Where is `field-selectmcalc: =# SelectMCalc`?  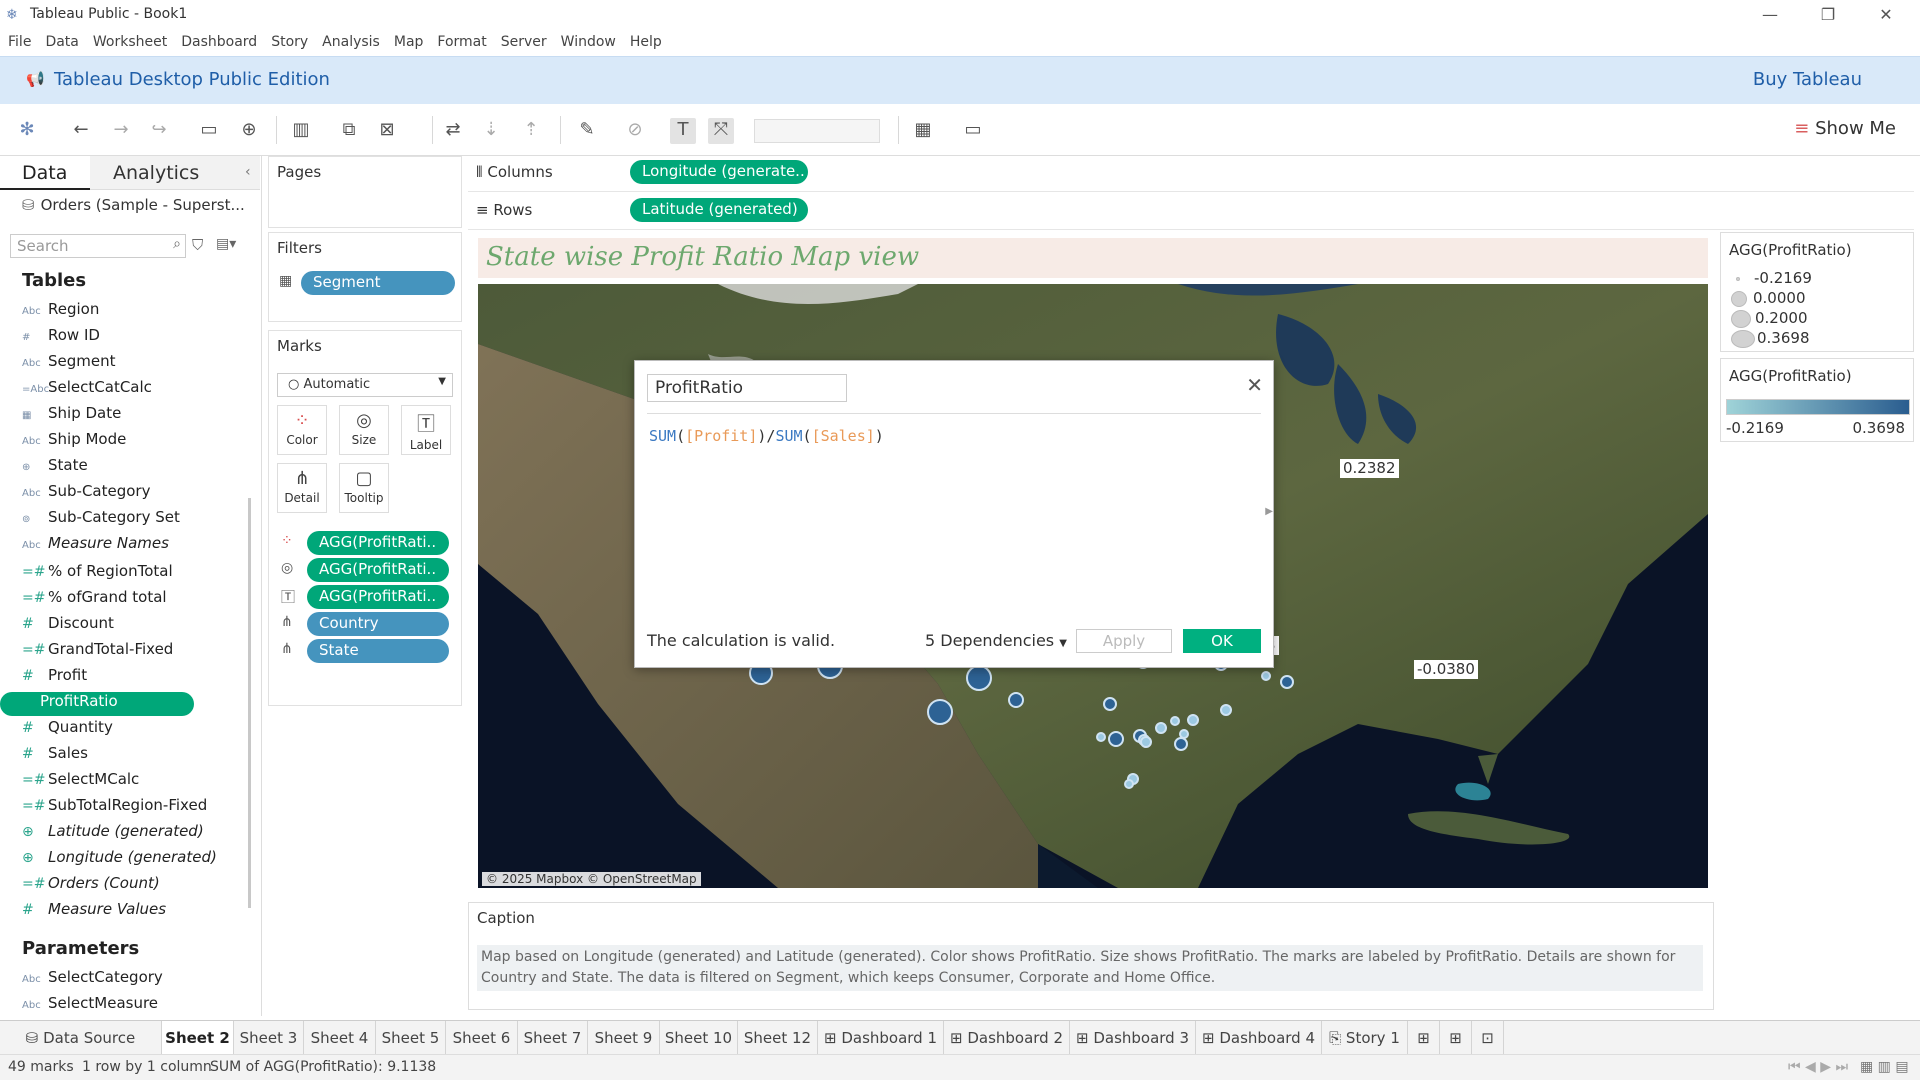 field-selectmcalc: =# SelectMCalc is located at coordinates (80, 782).